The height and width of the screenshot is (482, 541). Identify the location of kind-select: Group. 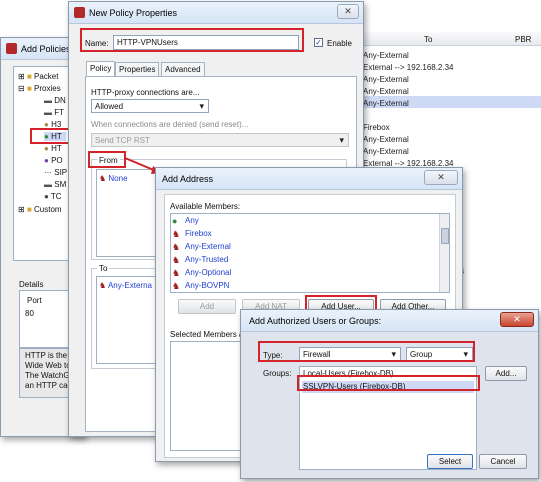
(439, 354).